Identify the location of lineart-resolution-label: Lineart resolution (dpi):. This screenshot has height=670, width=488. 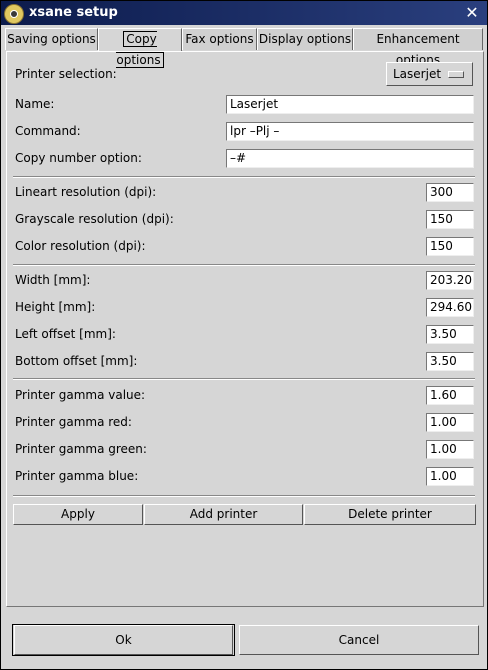
(86, 192).